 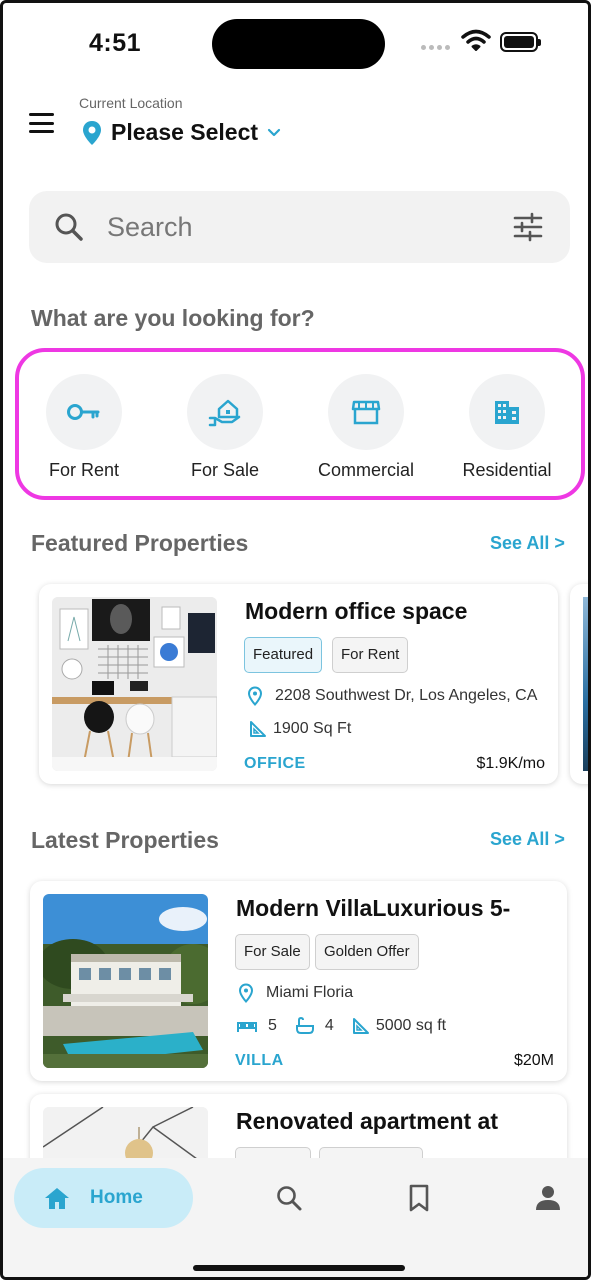 I want to click on property-address: Miami Floria, so click(x=310, y=992).